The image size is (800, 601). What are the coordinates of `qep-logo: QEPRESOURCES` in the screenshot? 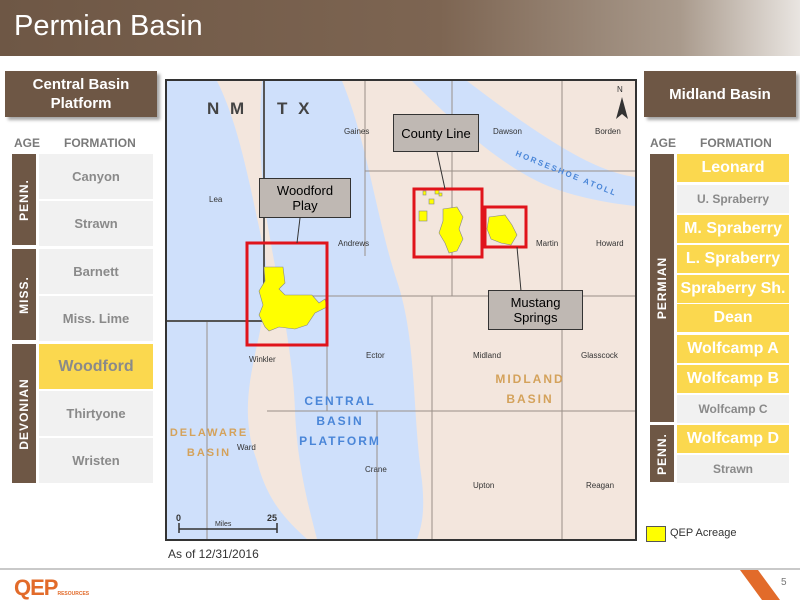 It's located at (52, 587).